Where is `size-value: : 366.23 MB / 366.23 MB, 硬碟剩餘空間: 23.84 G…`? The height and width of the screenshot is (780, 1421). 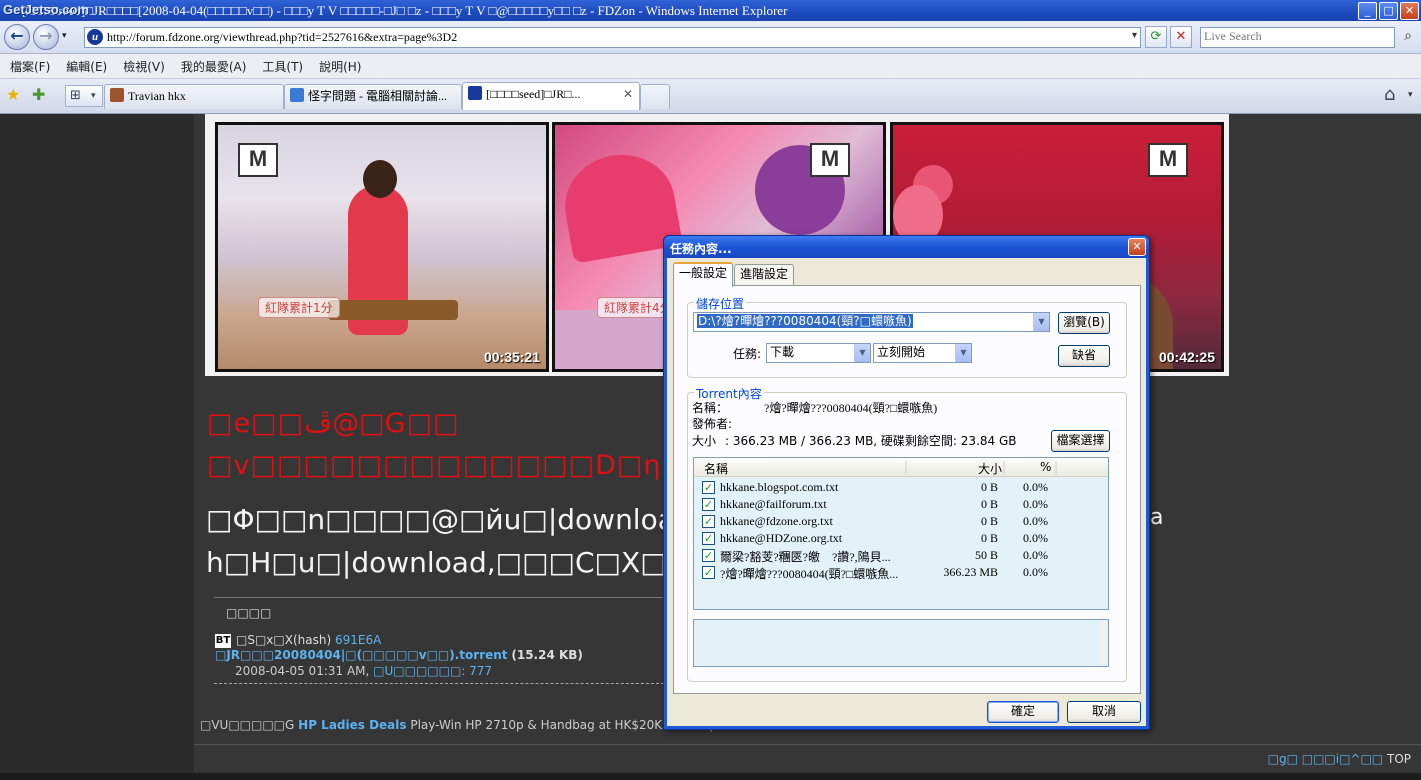 size-value: : 366.23 MB / 366.23 MB, 硬碟剩餘空間: 23.84 G… is located at coordinates (871, 441).